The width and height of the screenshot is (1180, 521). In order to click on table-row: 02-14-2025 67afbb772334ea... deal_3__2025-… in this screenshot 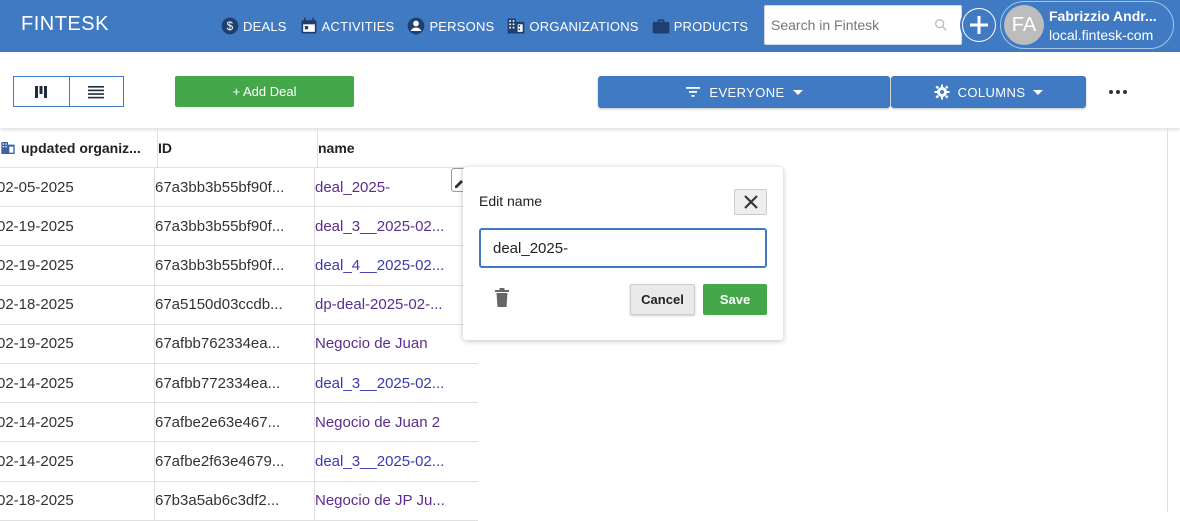, I will do `click(239, 383)`.